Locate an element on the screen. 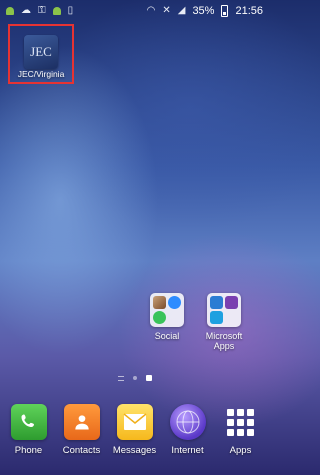 The width and height of the screenshot is (320, 475). clipboard-icon: ▯ is located at coordinates (70, 10).